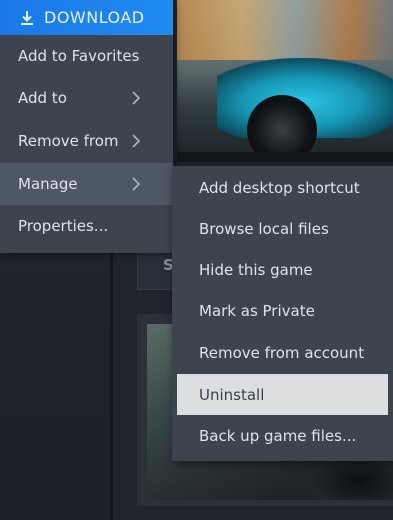 Image resolution: width=393 pixels, height=520 pixels. What do you see at coordinates (68, 141) in the screenshot?
I see `menu-item-label: Remove from` at bounding box center [68, 141].